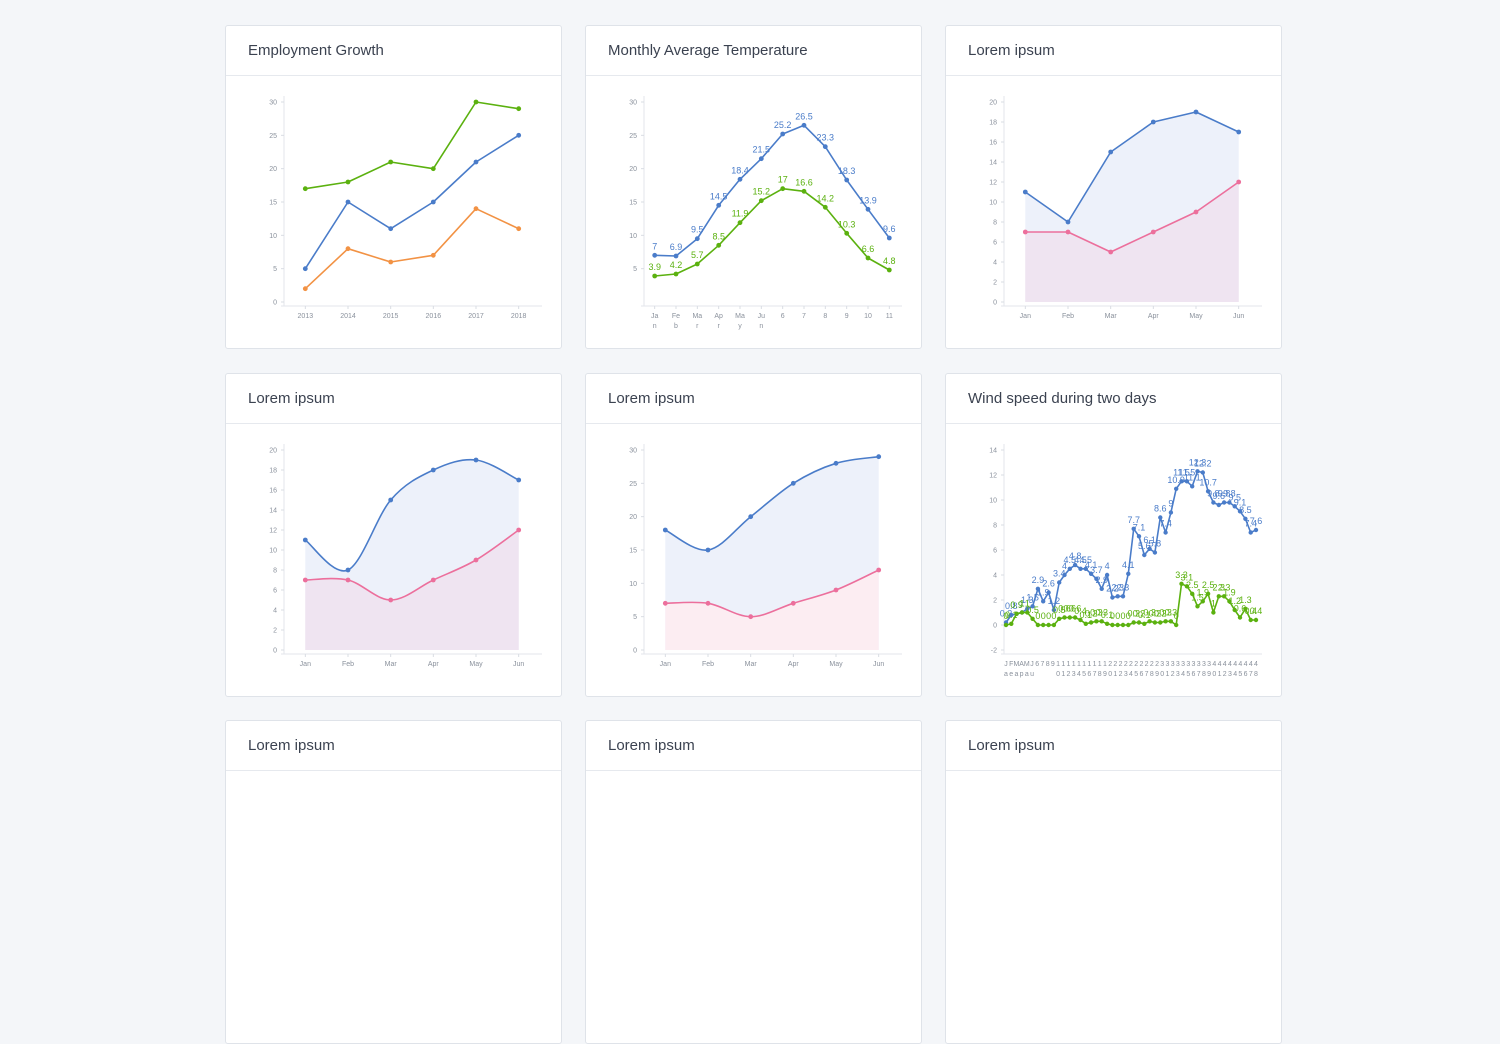  I want to click on x-tick-label: y, so click(740, 326).